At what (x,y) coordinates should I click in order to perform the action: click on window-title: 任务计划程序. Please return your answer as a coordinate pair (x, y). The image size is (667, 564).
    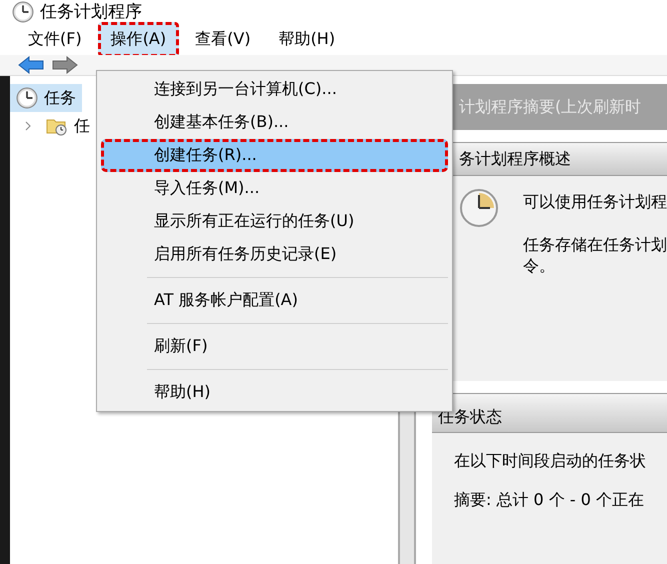
    Looking at the image, I should click on (91, 12).